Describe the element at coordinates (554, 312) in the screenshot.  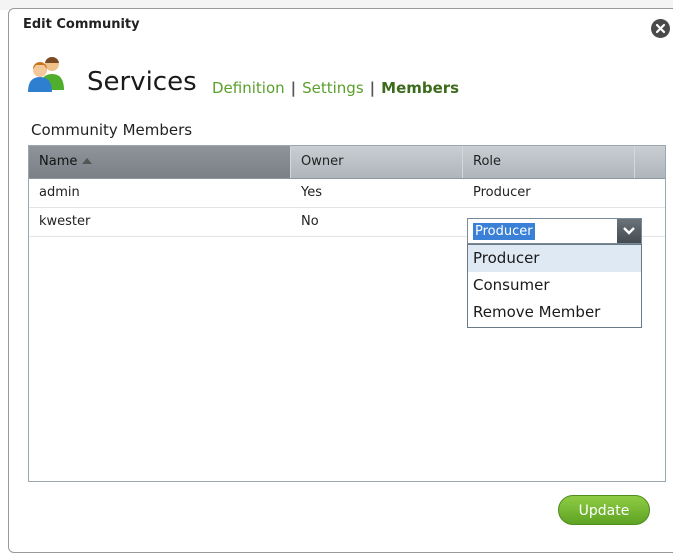
I see `role-option-remove-member: Remove Member` at that location.